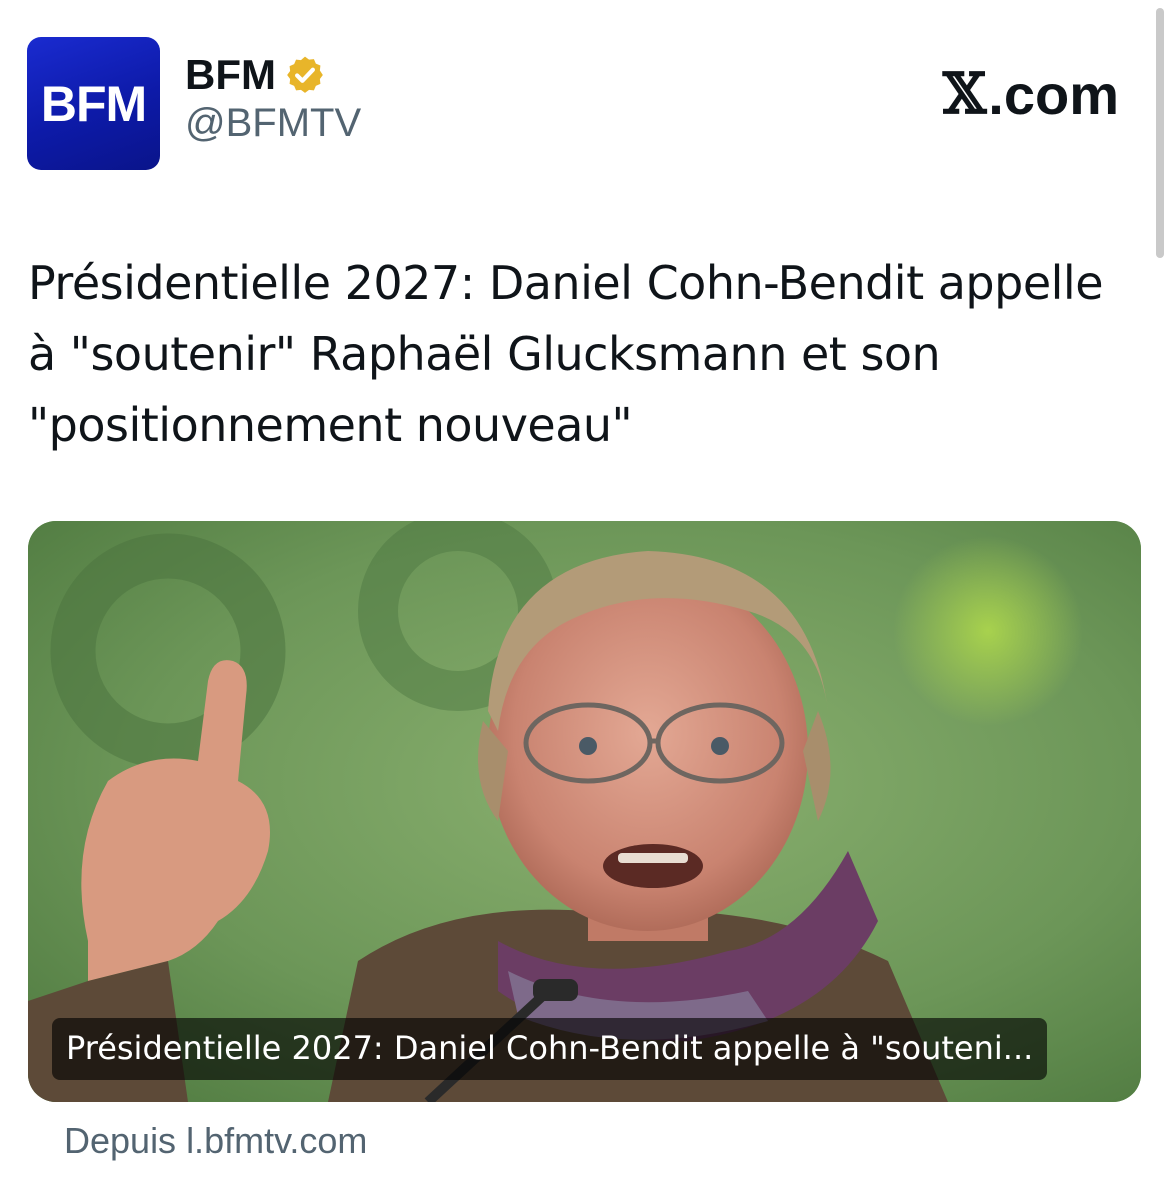  I want to click on avatar-text: BFM, so click(93, 103).